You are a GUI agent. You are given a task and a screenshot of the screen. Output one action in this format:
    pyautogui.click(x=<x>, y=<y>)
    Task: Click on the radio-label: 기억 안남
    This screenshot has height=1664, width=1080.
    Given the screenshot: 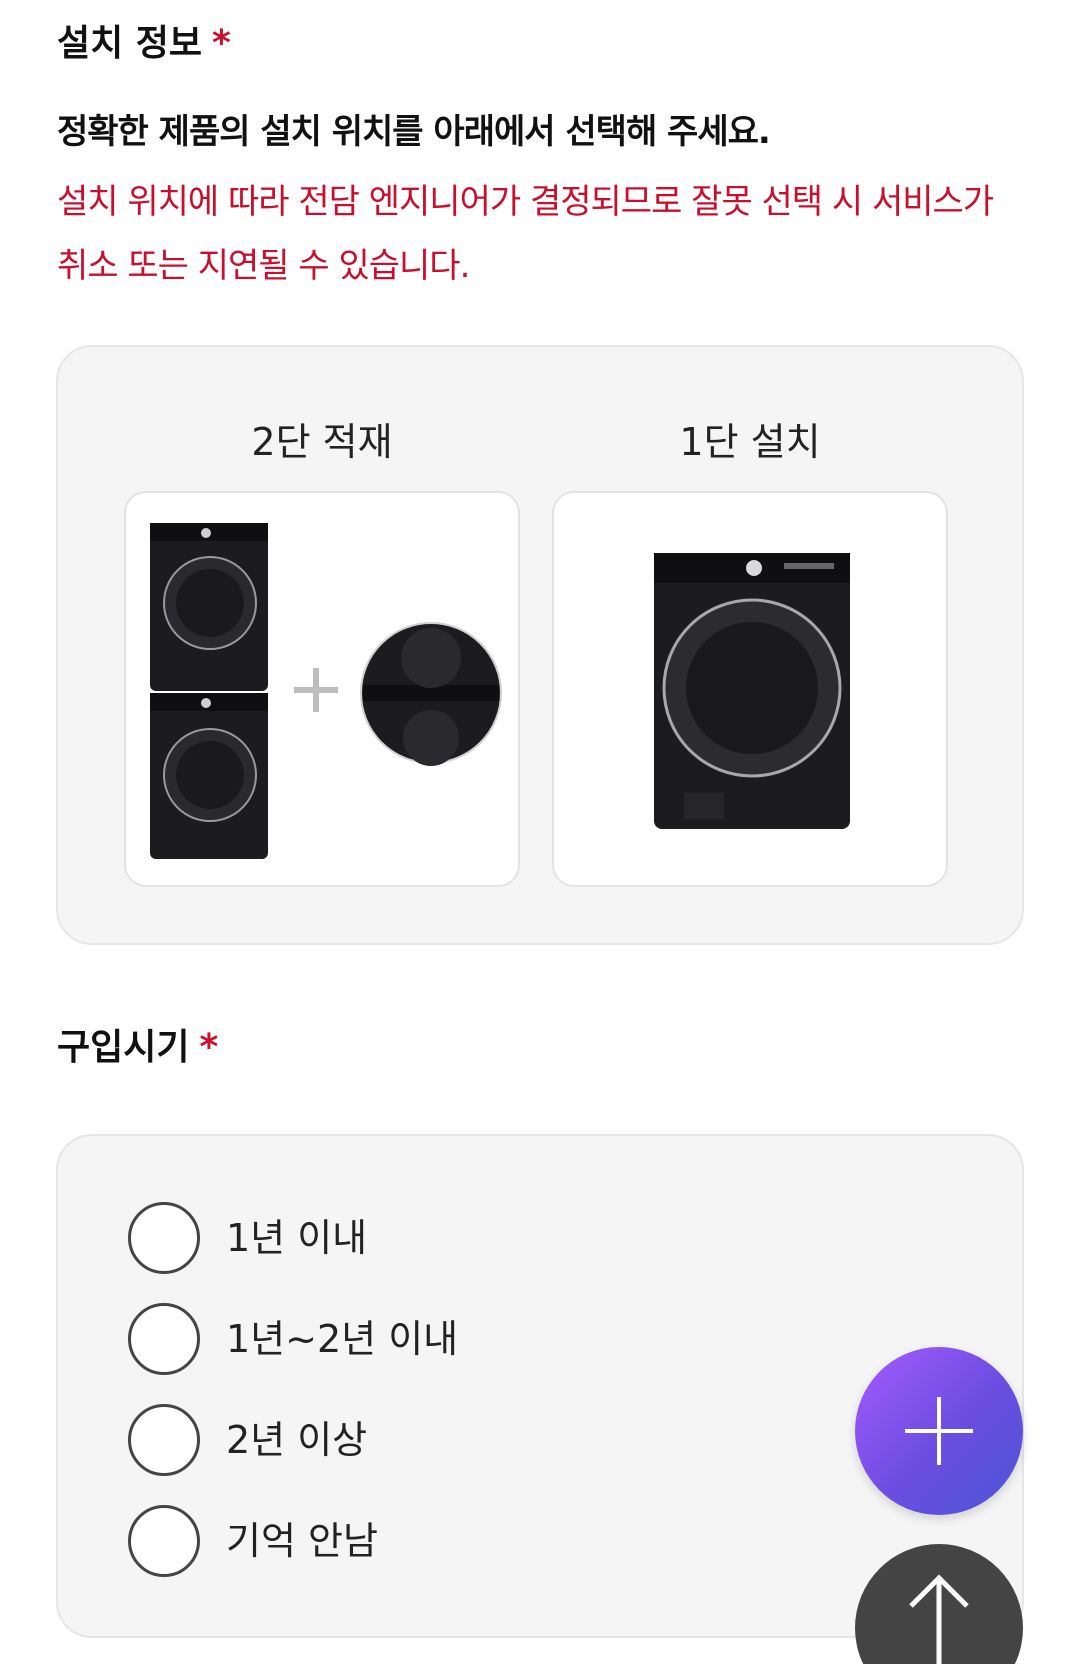 What is the action you would take?
    pyautogui.click(x=302, y=1541)
    